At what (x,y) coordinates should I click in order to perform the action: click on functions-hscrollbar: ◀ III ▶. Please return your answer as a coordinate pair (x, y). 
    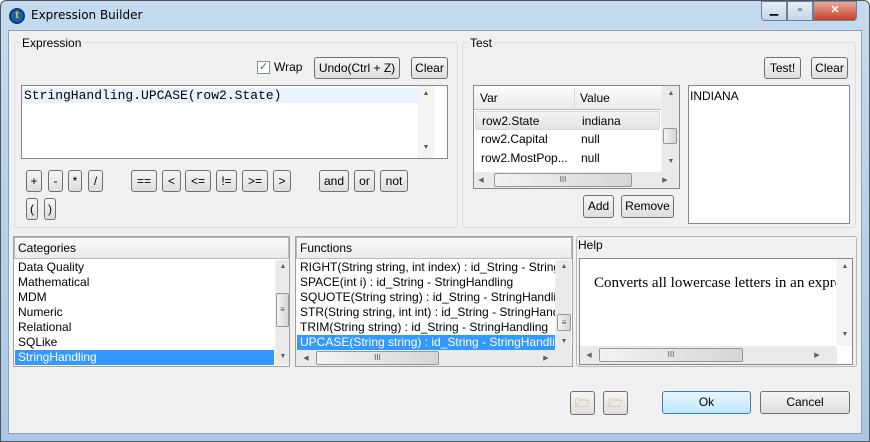
    Looking at the image, I should click on (434, 358).